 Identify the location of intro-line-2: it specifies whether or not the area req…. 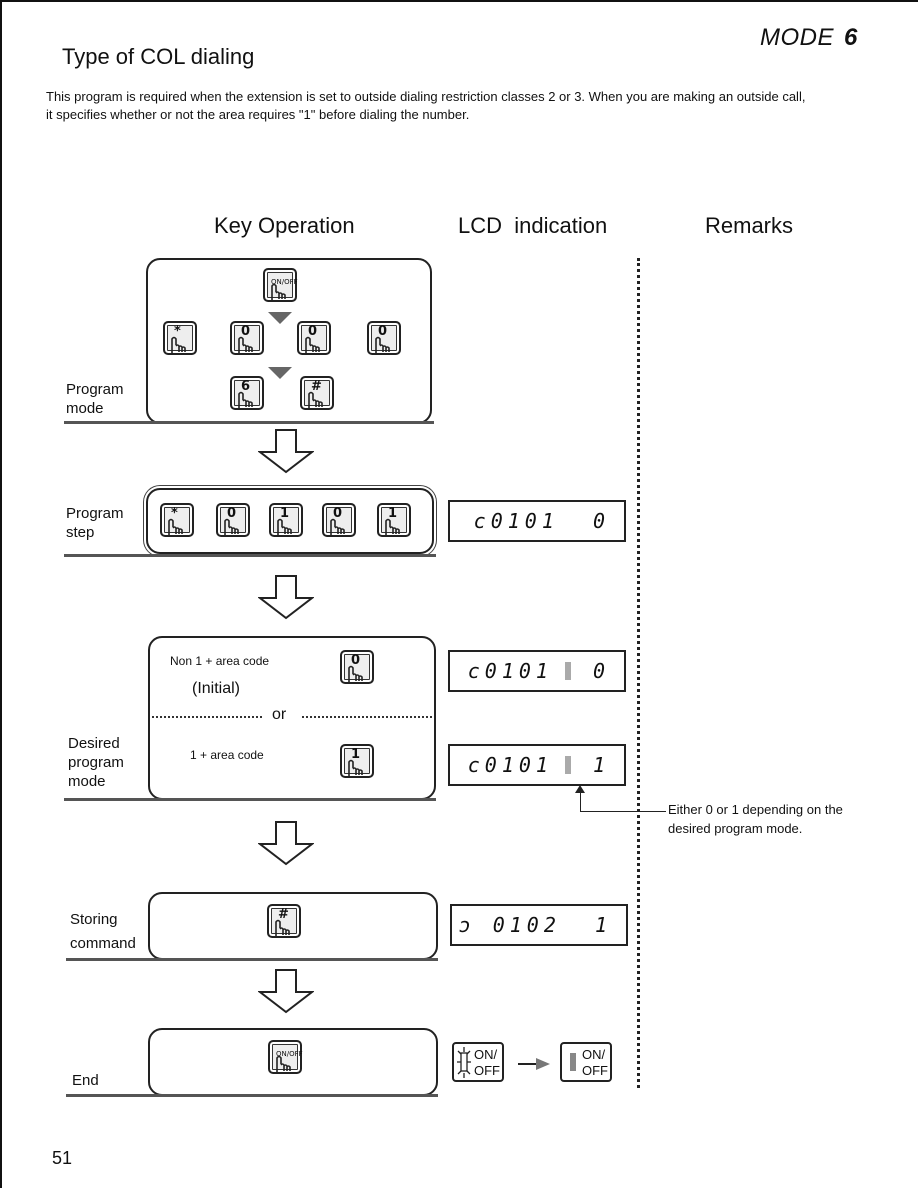
(258, 114).